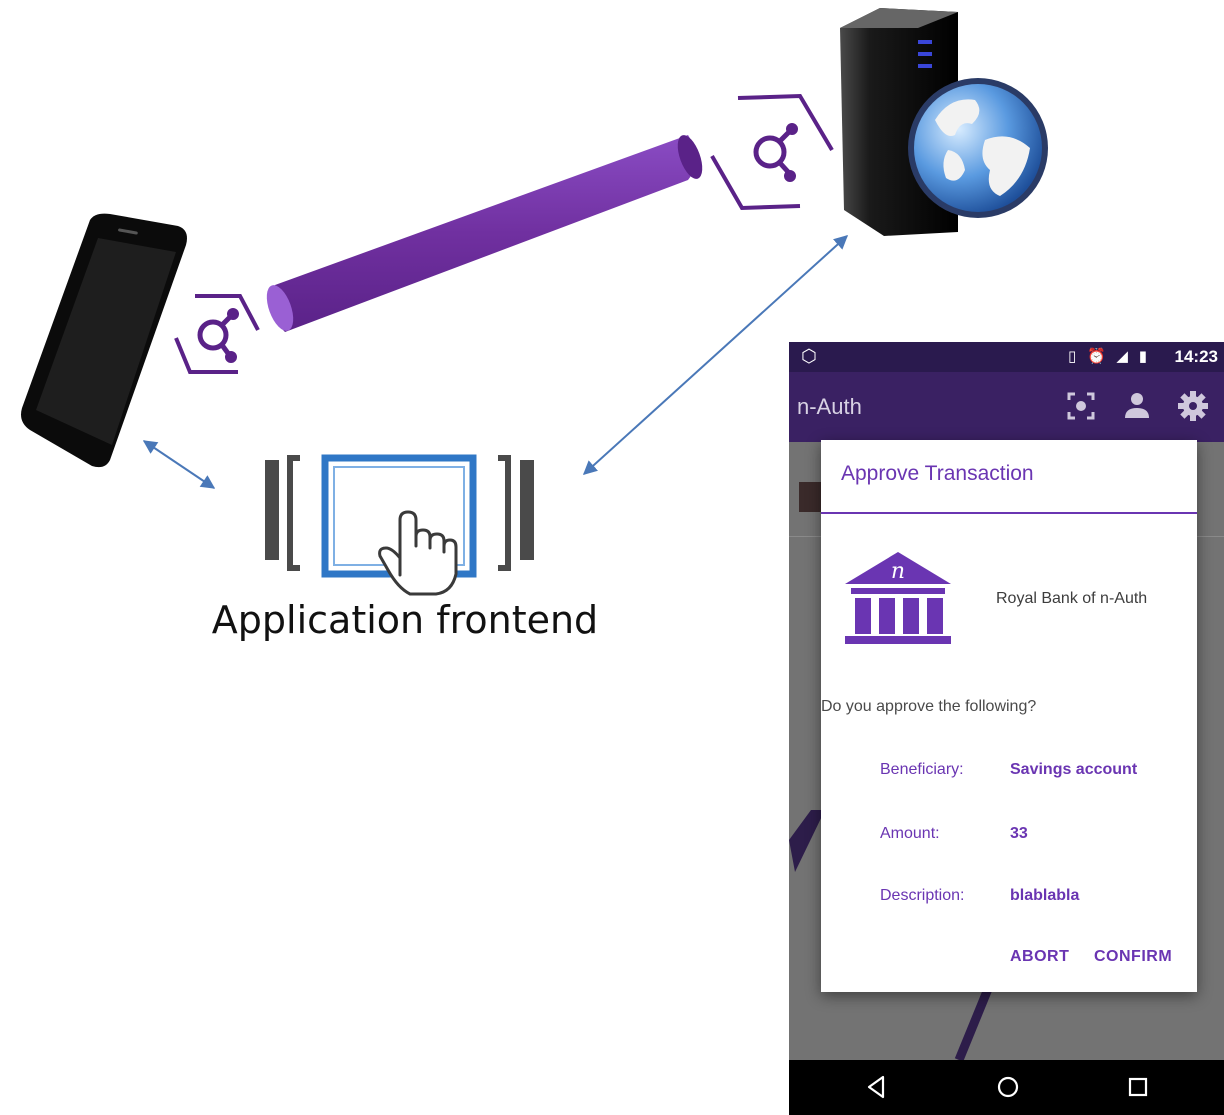 The width and height of the screenshot is (1224, 1115). What do you see at coordinates (922, 895) in the screenshot?
I see `description-label: Description:` at bounding box center [922, 895].